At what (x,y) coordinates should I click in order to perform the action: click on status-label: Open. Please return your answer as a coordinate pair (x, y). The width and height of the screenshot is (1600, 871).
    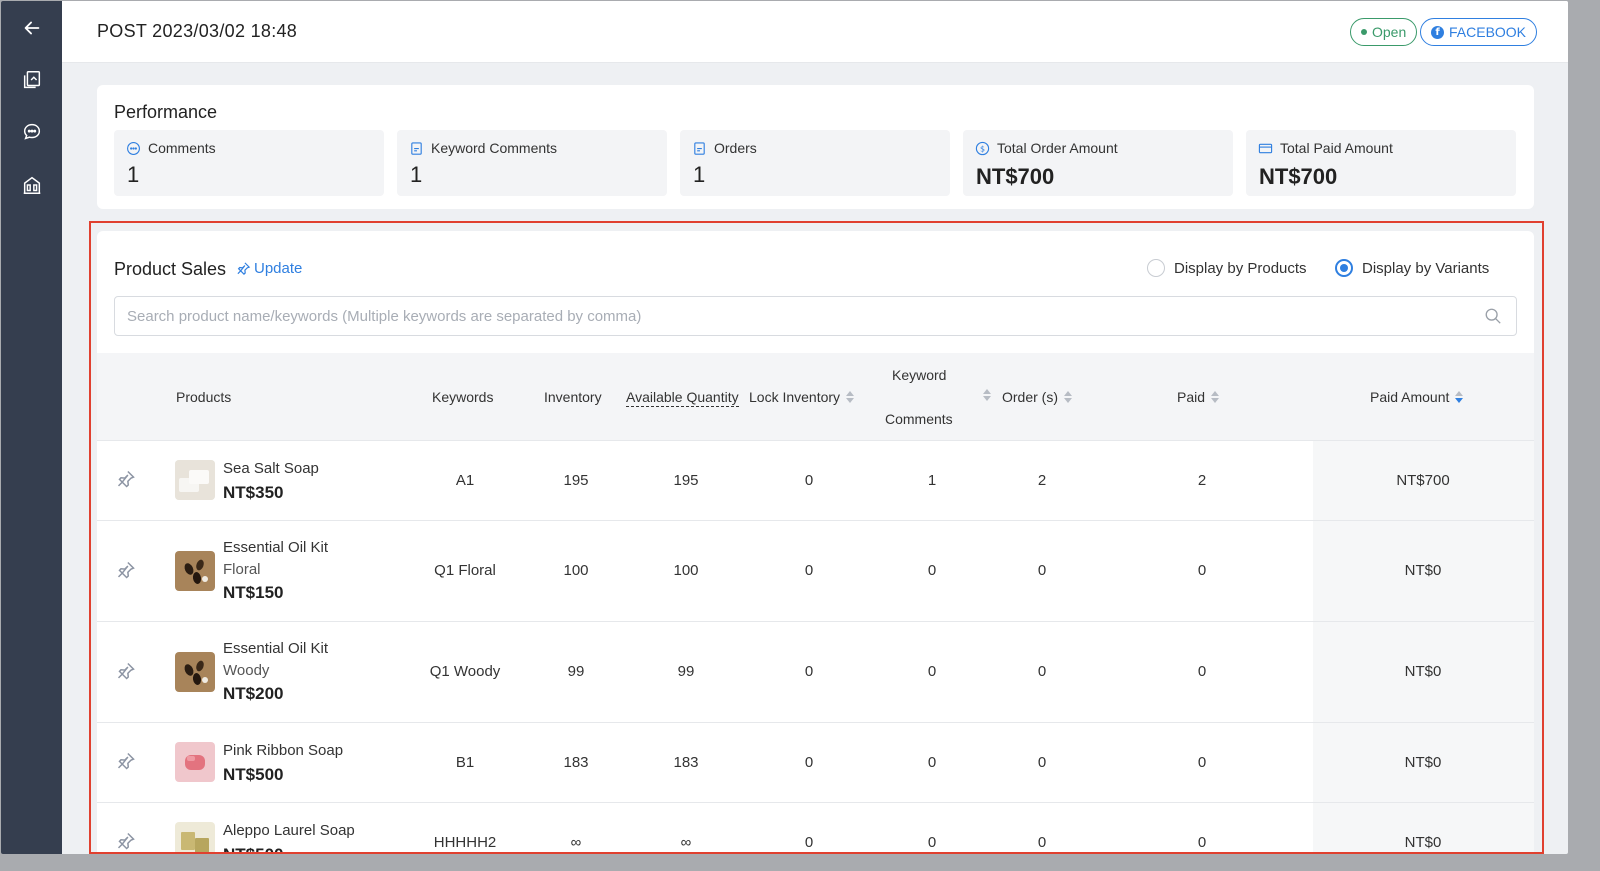
    Looking at the image, I should click on (1389, 32).